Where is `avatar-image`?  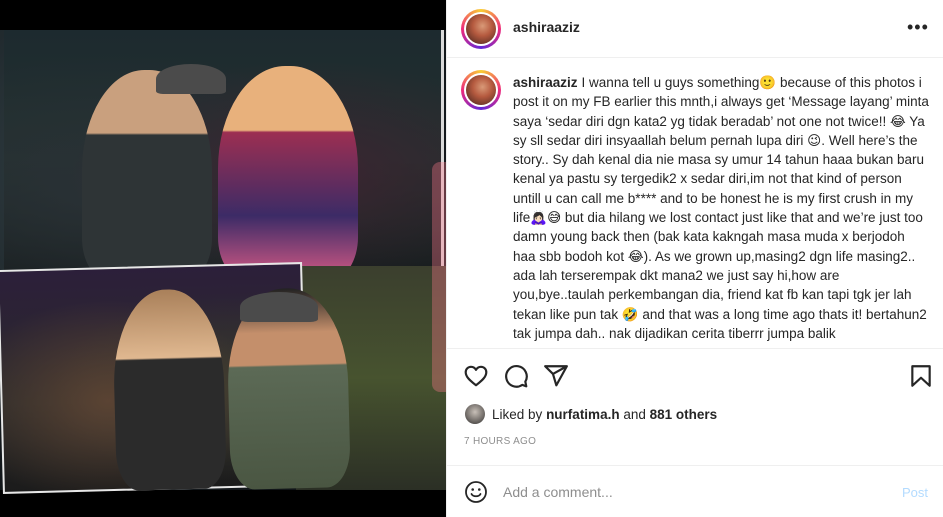
avatar-image is located at coordinates (481, 29).